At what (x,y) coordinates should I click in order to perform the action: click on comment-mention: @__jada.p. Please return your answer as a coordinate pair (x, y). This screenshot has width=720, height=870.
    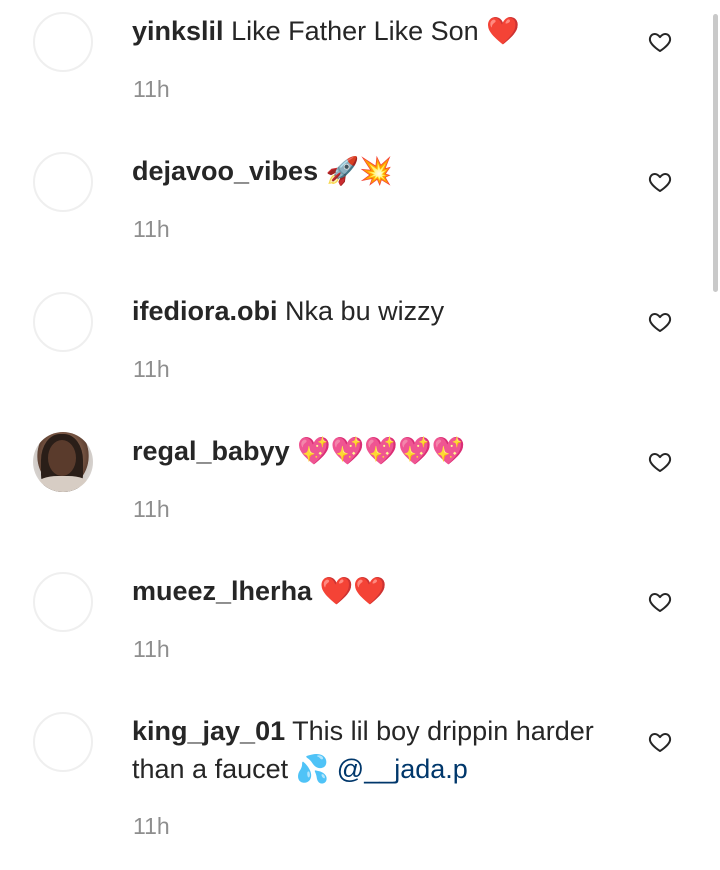
    Looking at the image, I should click on (402, 769).